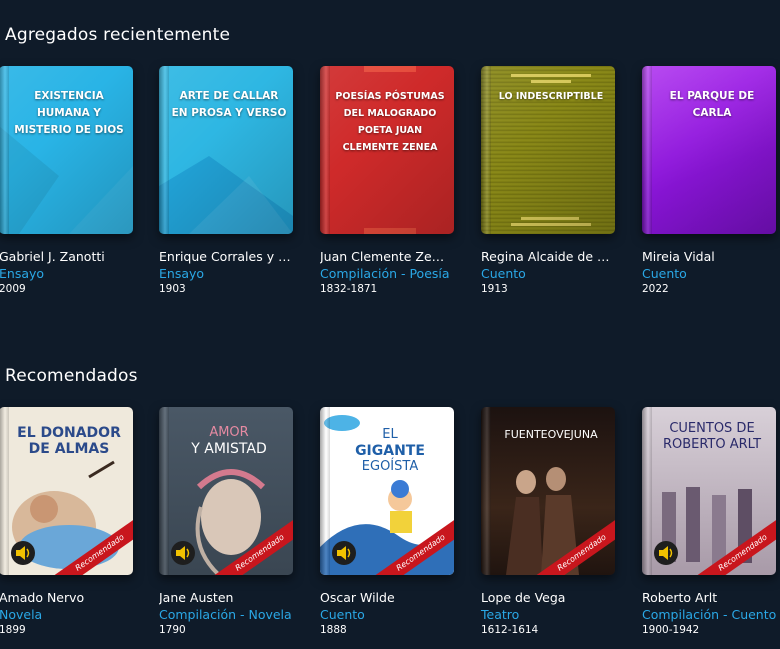 The height and width of the screenshot is (649, 780). I want to click on cover-title: LO INDESCRIPTIBLE, so click(551, 96).